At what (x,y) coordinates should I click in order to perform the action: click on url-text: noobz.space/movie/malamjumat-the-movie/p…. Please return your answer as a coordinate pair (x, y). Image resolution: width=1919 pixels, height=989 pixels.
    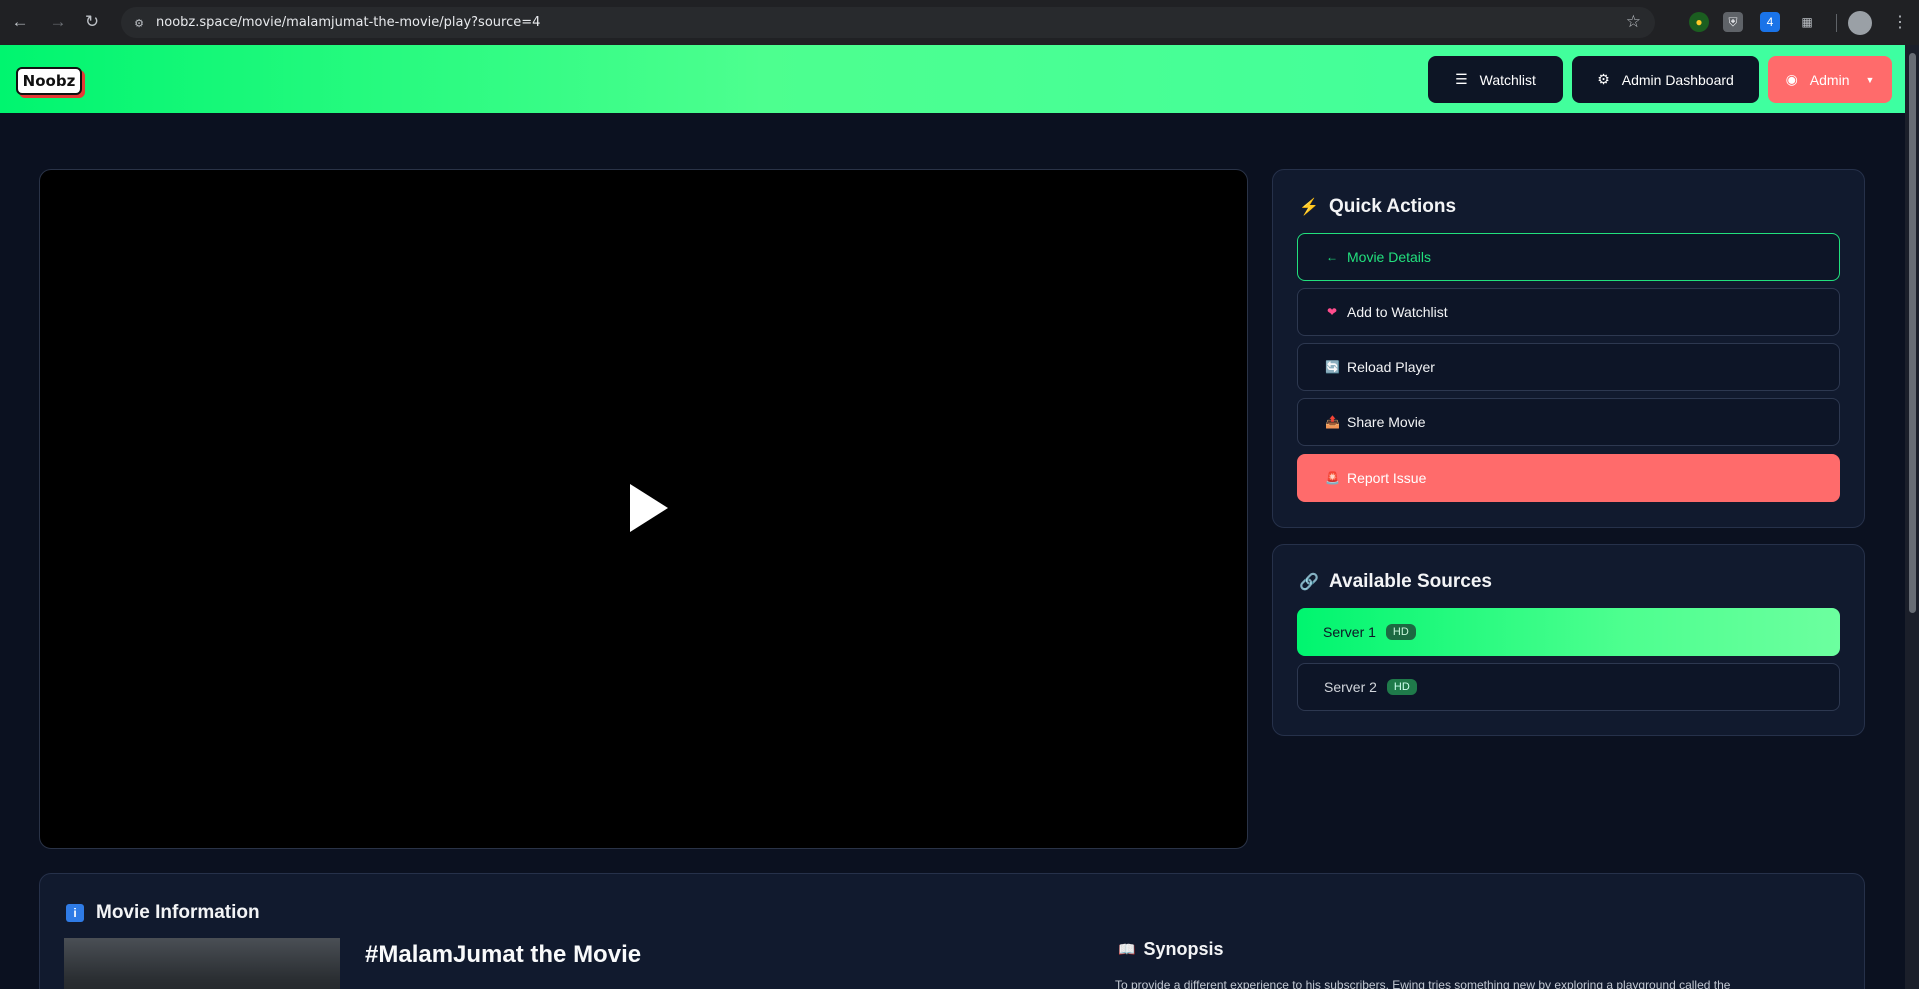
    Looking at the image, I should click on (348, 22).